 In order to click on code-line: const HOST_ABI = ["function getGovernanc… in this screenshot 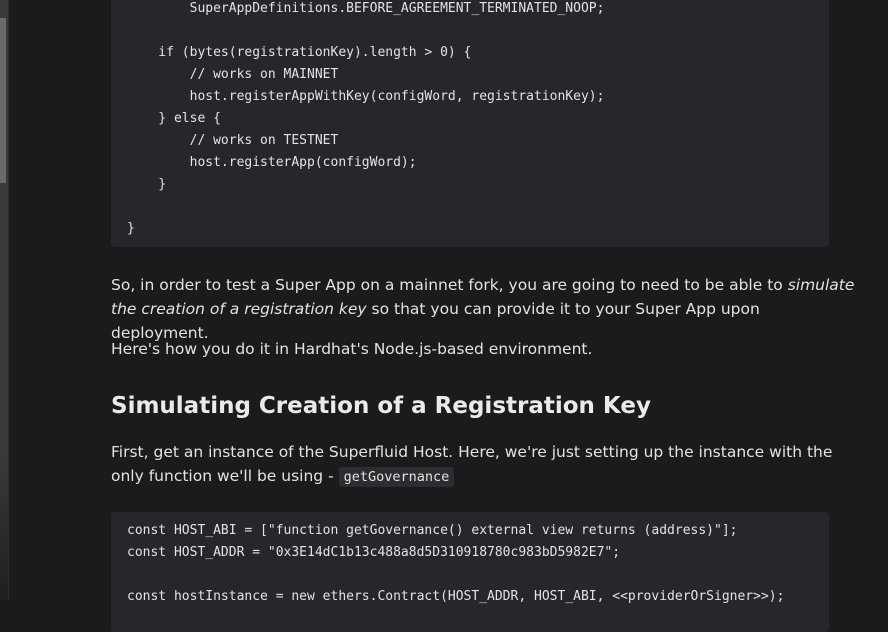, I will do `click(432, 530)`.